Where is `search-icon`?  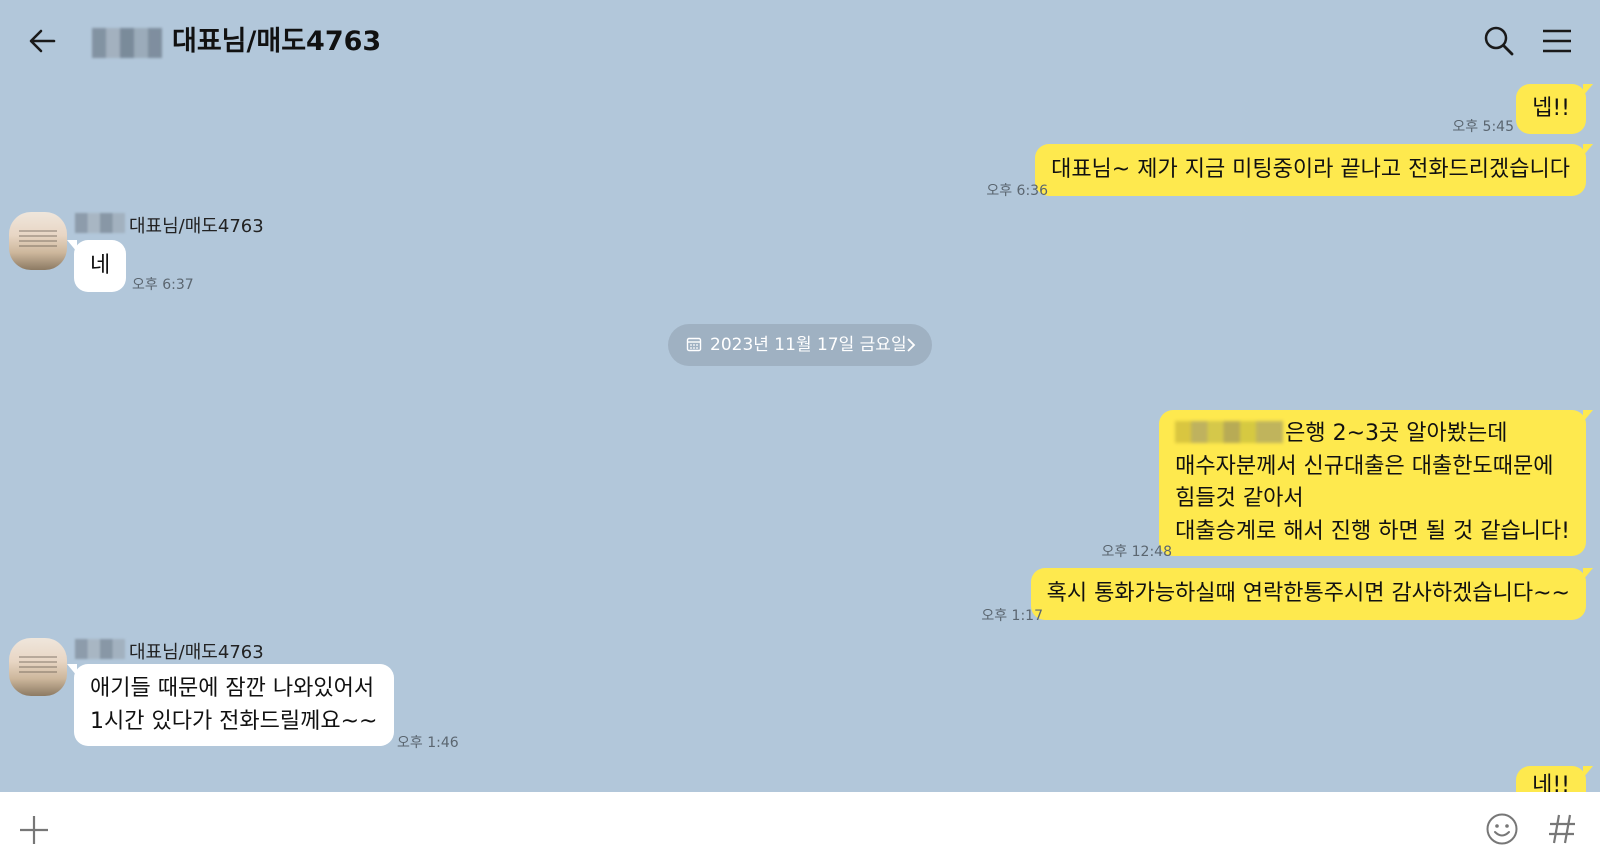
search-icon is located at coordinates (1499, 41).